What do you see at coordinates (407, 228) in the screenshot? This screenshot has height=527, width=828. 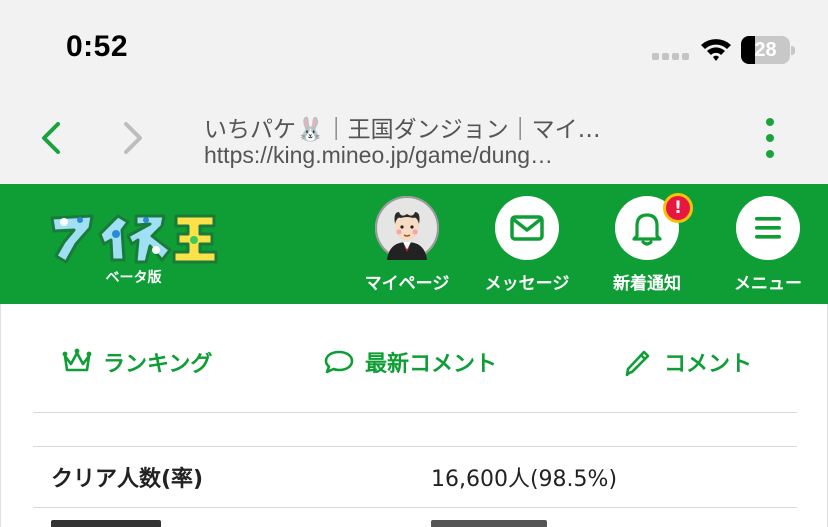 I see `avatar` at bounding box center [407, 228].